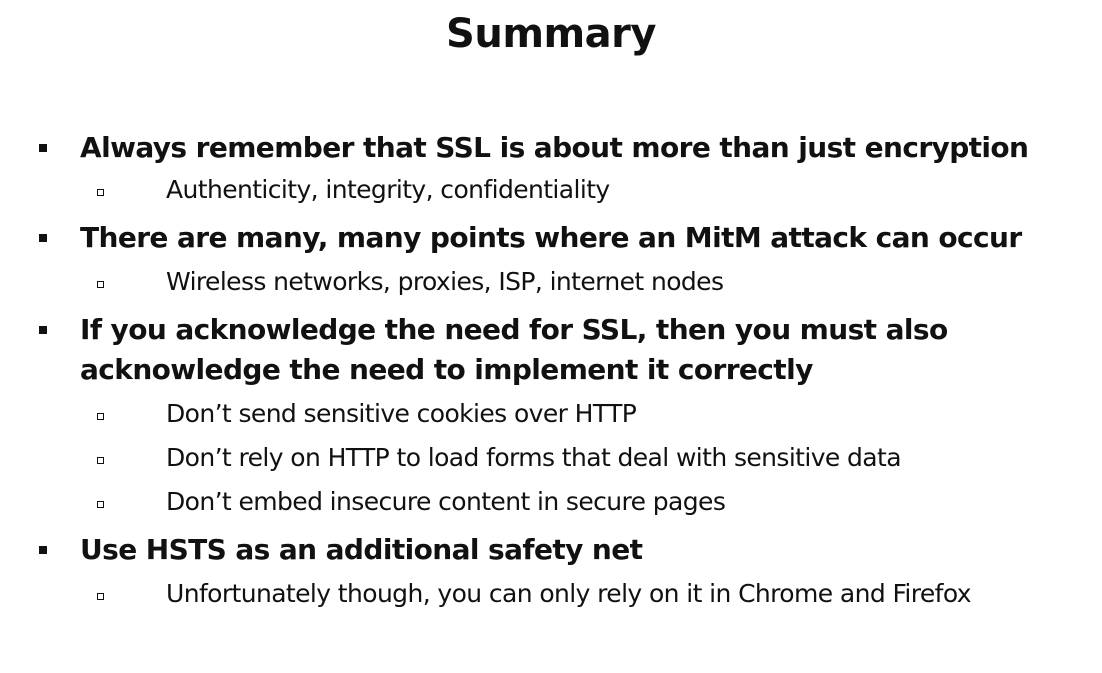 This screenshot has width=1102, height=673. I want to click on sub-bullet-item: Authenticity, integrity, confidentiality, so click(595, 190).